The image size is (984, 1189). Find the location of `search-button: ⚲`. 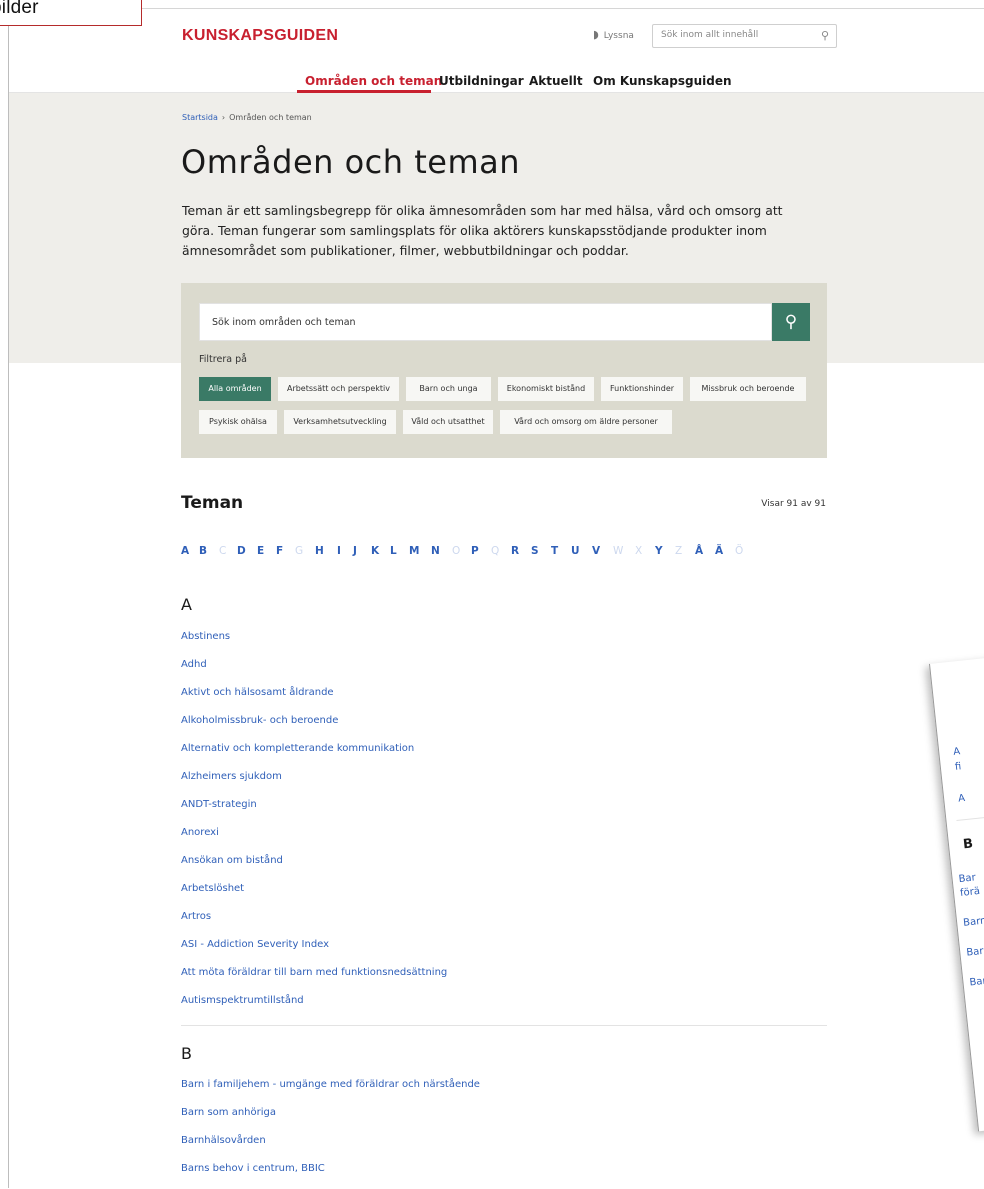

search-button: ⚲ is located at coordinates (791, 322).